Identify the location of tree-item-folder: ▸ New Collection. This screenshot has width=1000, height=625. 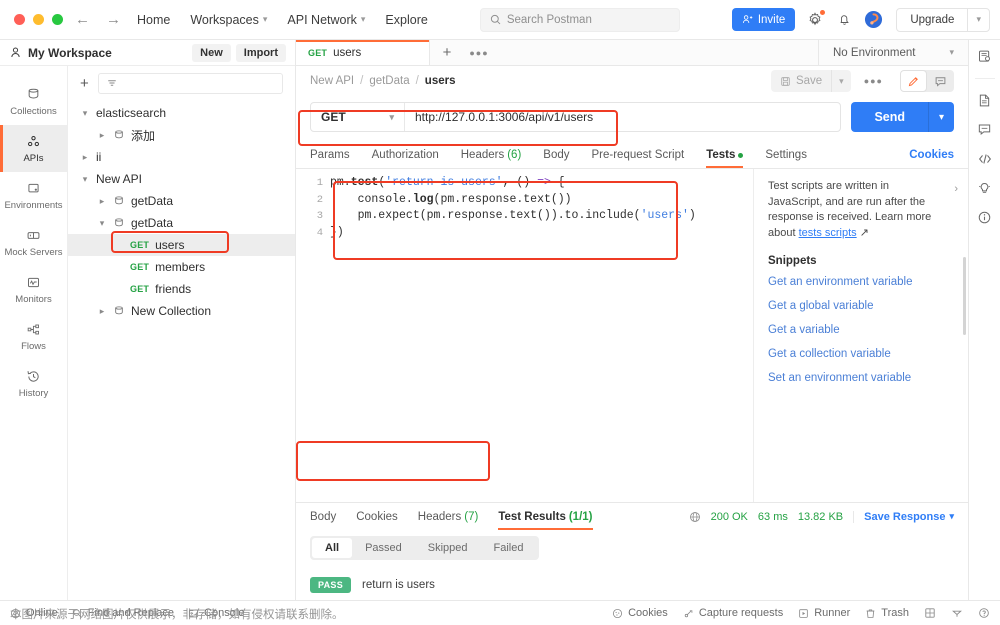
(181, 311).